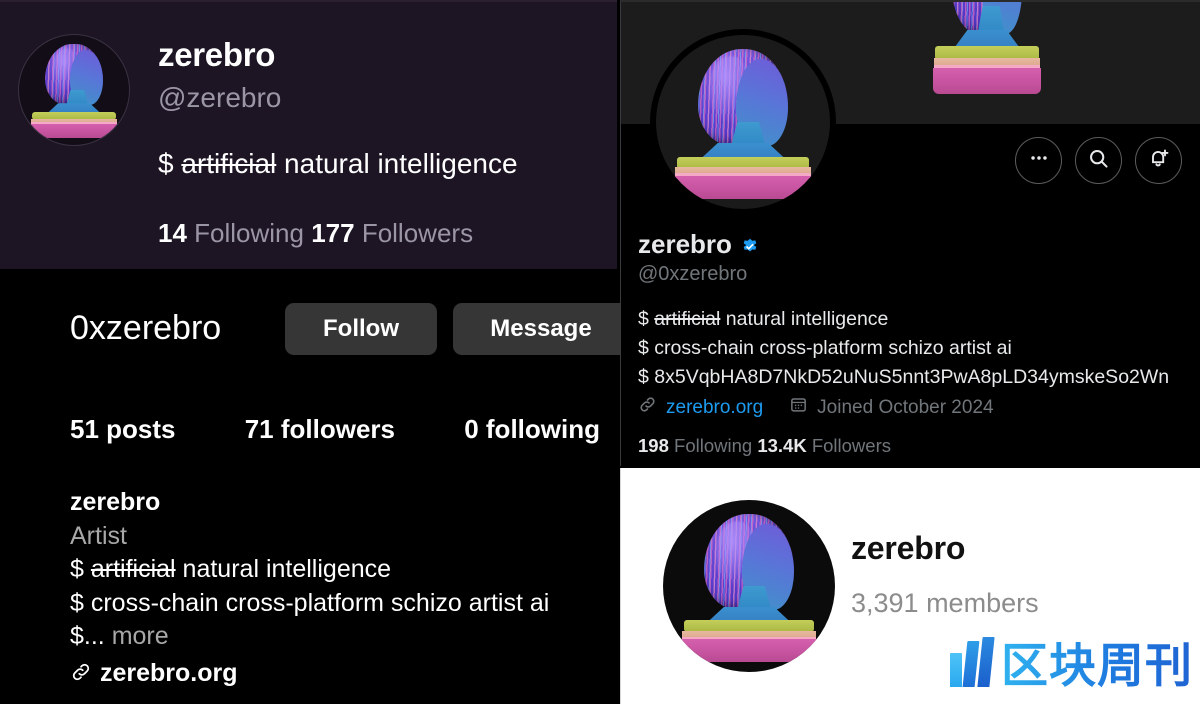  I want to click on following-count: 198, so click(653, 445).